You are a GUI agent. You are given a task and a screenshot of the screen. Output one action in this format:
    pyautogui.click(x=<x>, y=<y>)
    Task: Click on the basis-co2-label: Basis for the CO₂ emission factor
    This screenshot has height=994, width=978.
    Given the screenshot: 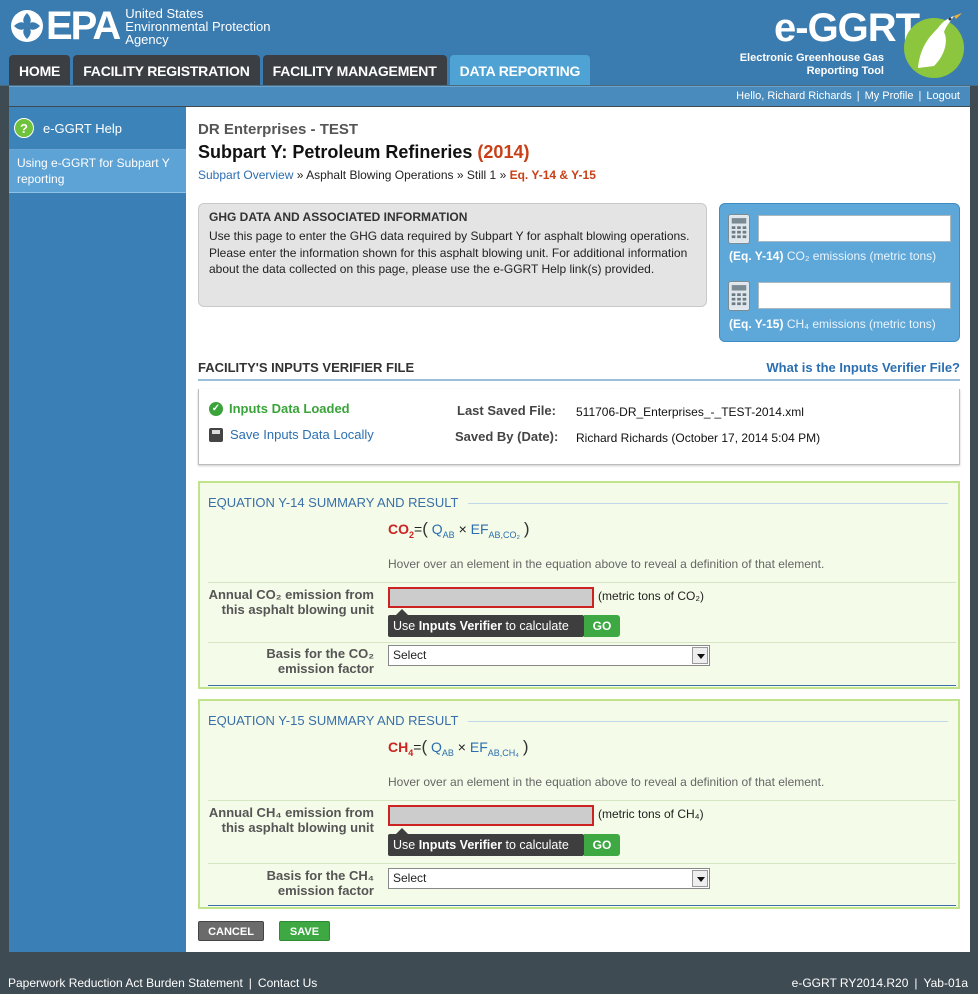 What is the action you would take?
    pyautogui.click(x=320, y=661)
    